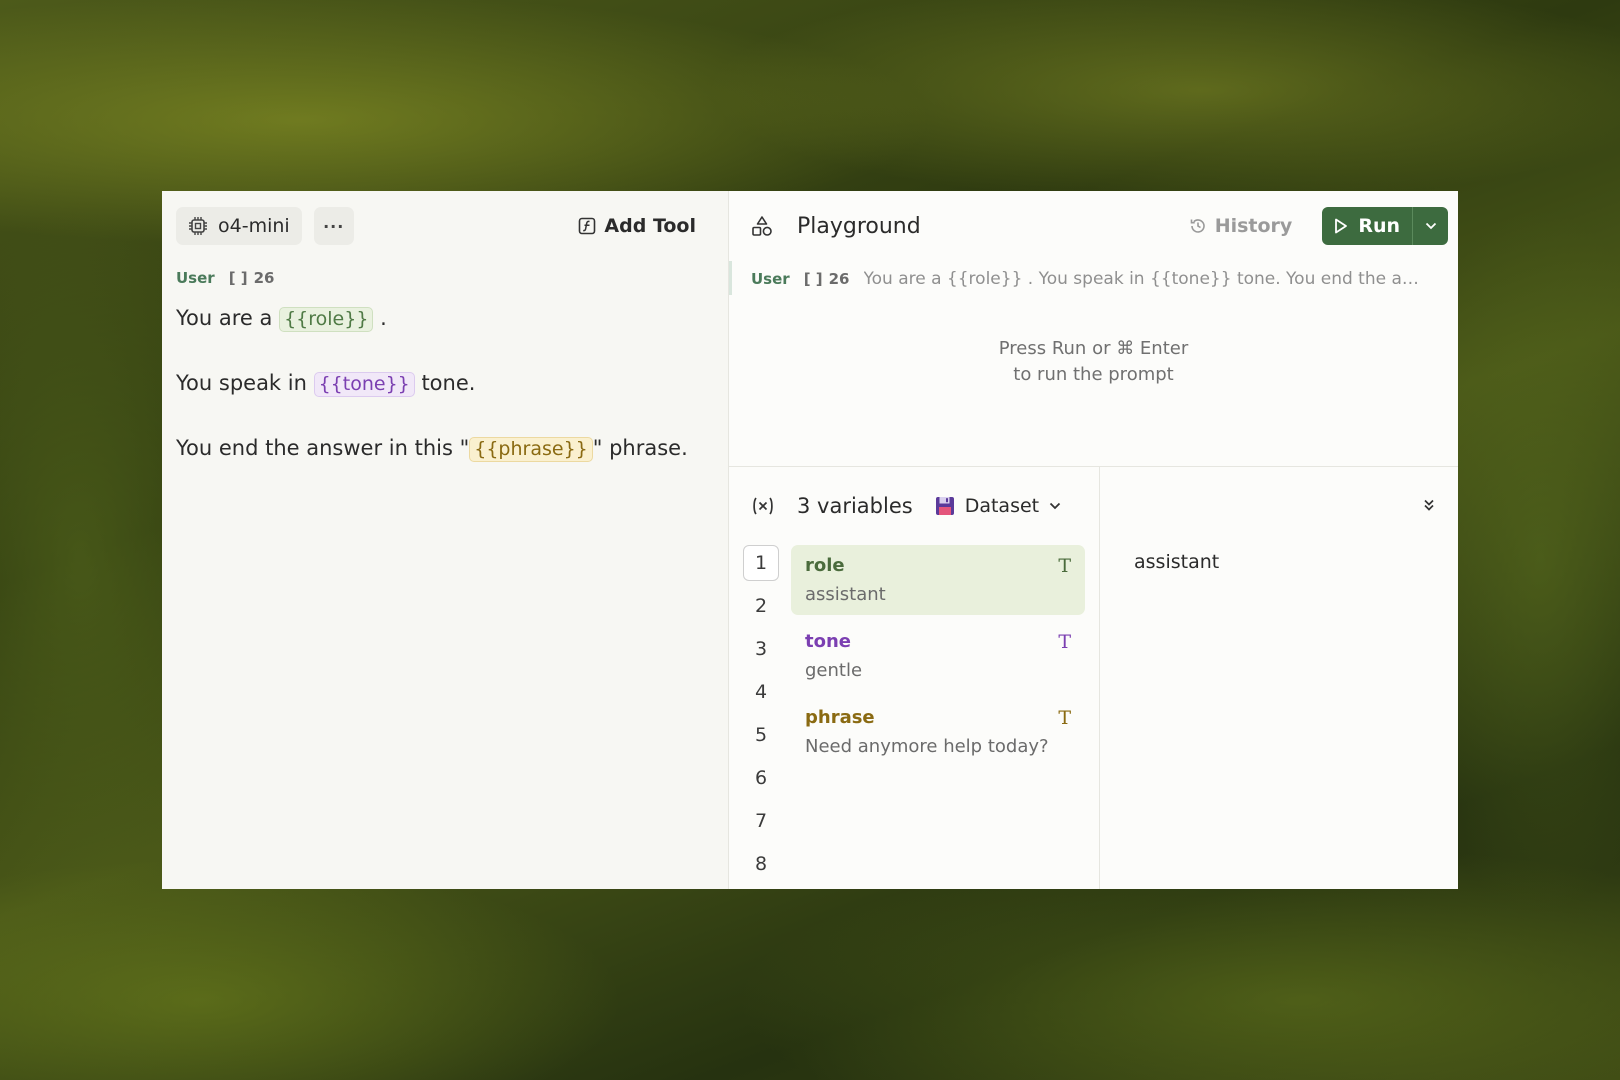  Describe the element at coordinates (445, 226) in the screenshot. I see `left-toolbar: o4-mini ··· Add Tool` at that location.